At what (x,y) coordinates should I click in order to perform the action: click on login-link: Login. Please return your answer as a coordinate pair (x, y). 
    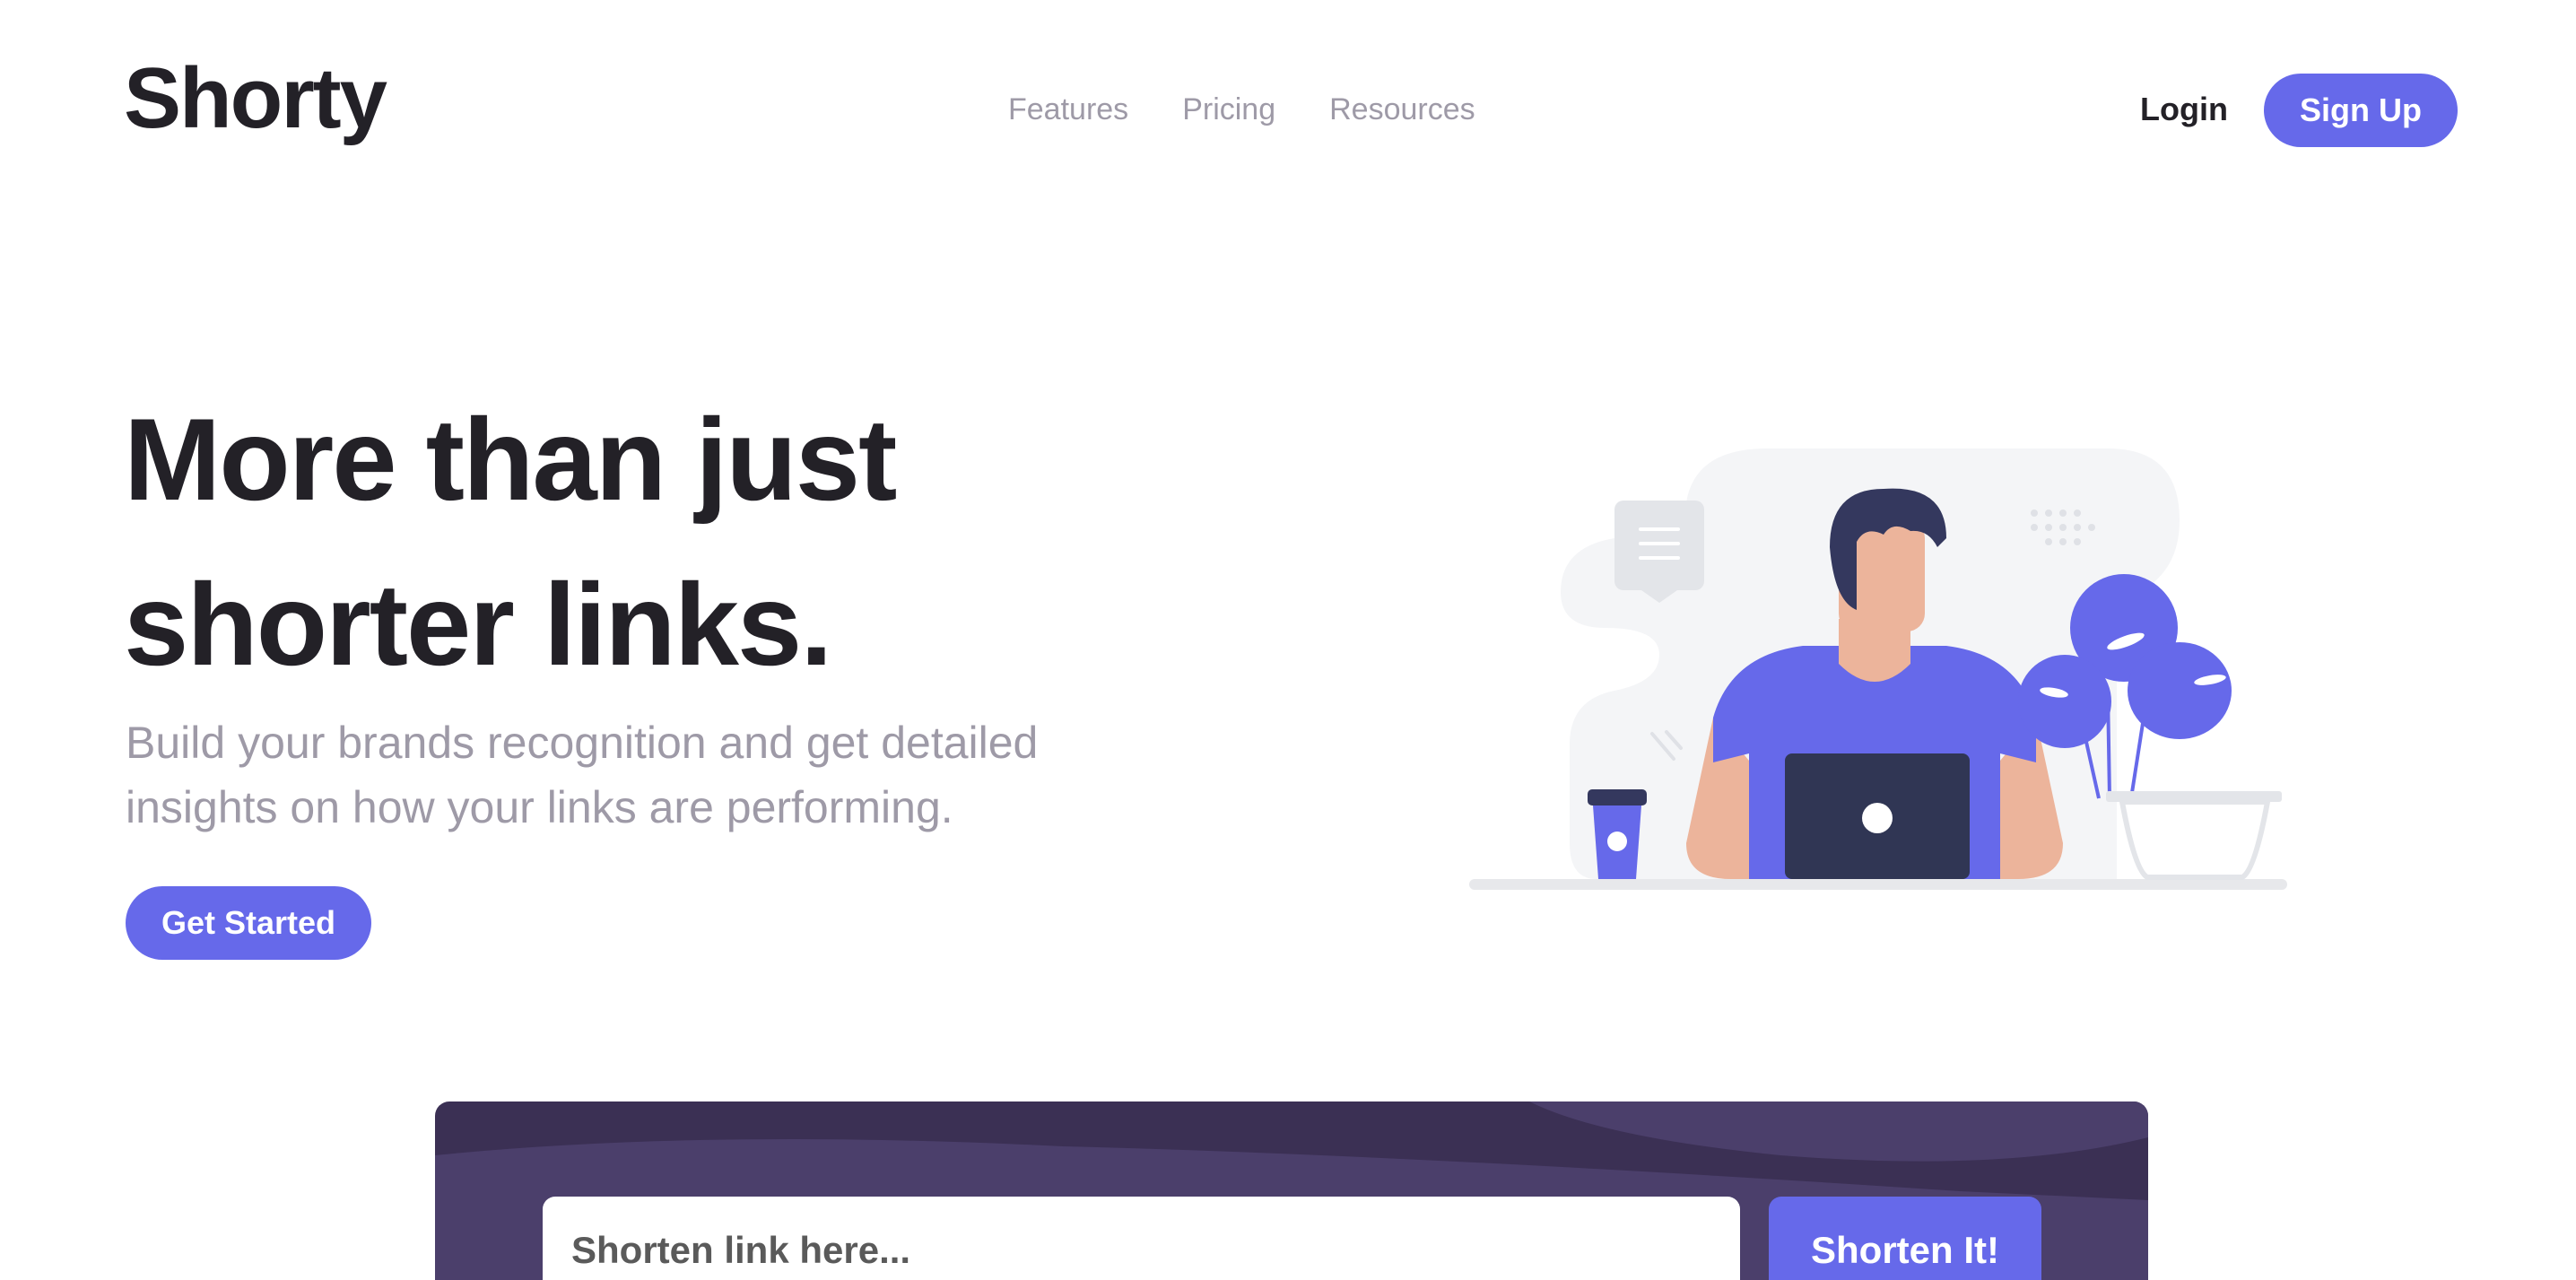
    Looking at the image, I should click on (2184, 109).